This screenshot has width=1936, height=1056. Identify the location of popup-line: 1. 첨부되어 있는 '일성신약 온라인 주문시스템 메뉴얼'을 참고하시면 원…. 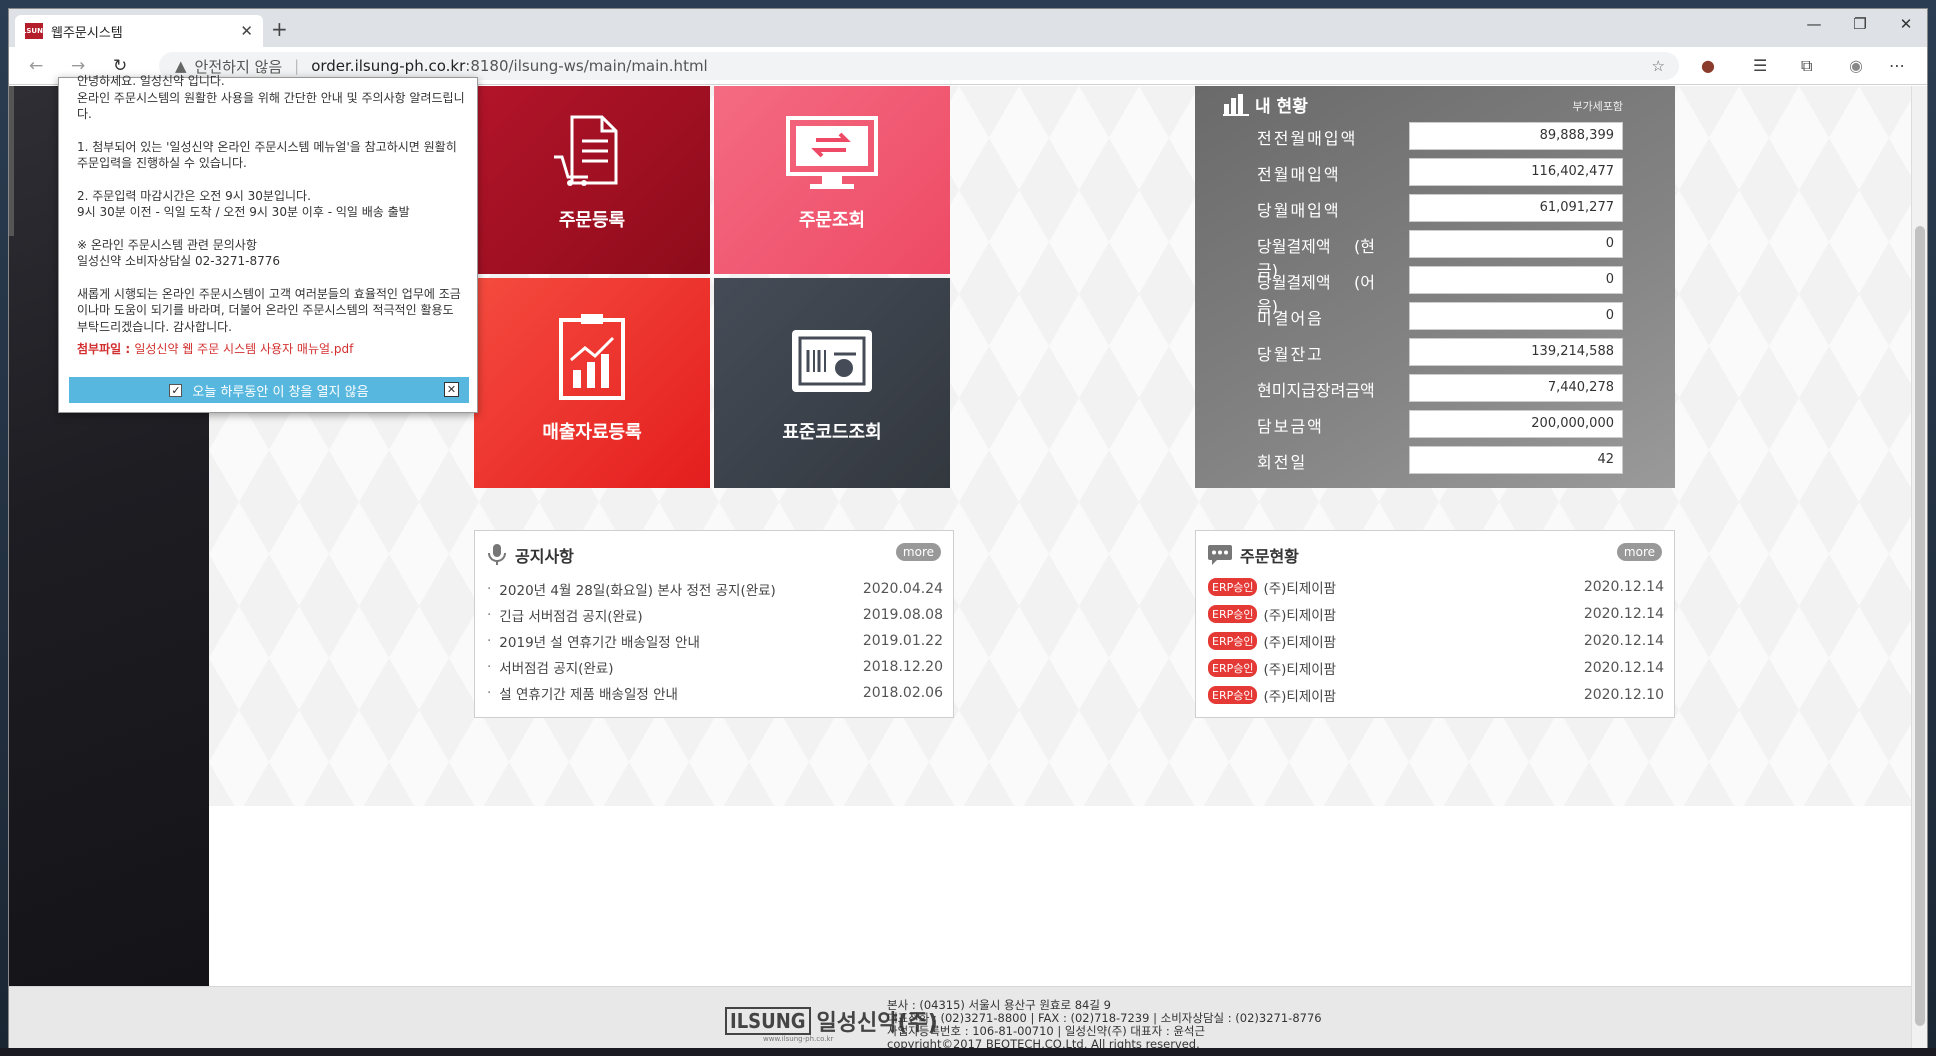
(267, 155).